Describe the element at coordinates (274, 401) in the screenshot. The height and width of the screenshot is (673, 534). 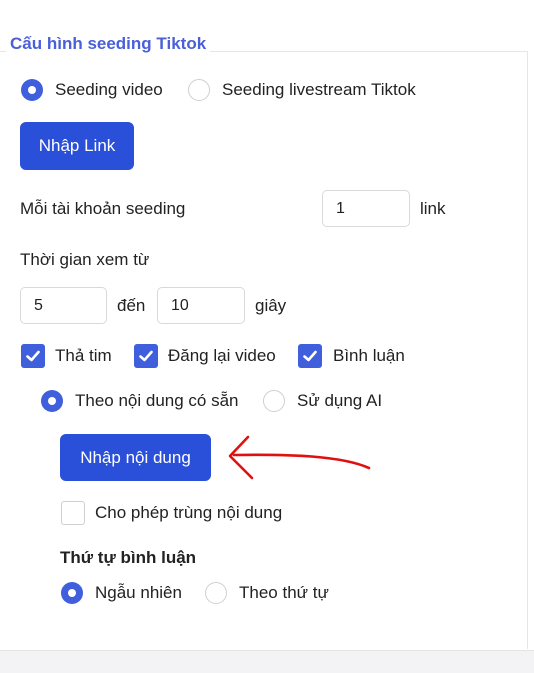
I see `radio-use-ai` at that location.